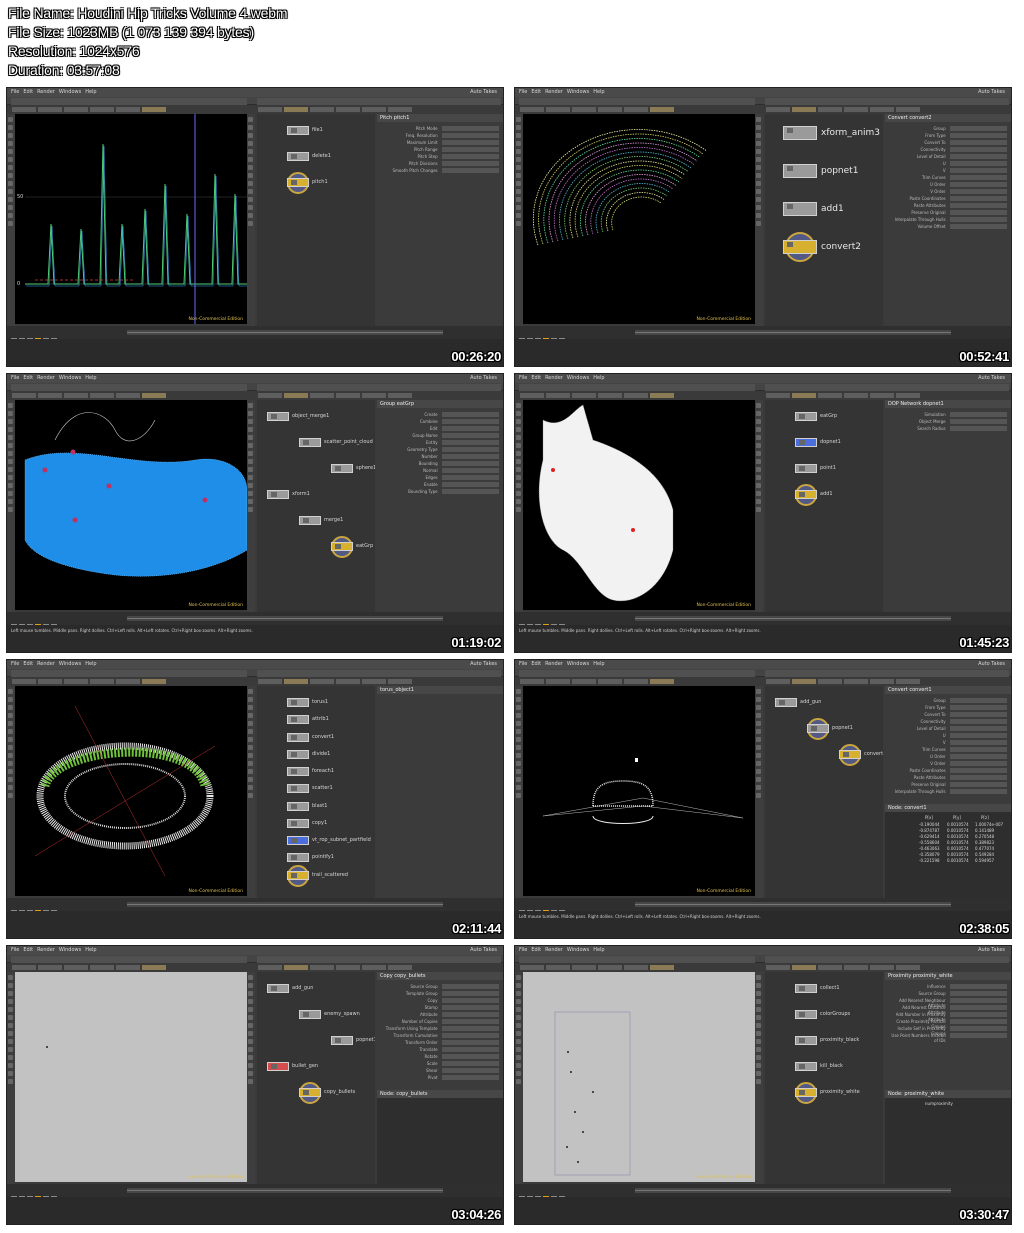  Describe the element at coordinates (948, 770) in the screenshot. I see `parameter-row: Paste Coordinates` at that location.